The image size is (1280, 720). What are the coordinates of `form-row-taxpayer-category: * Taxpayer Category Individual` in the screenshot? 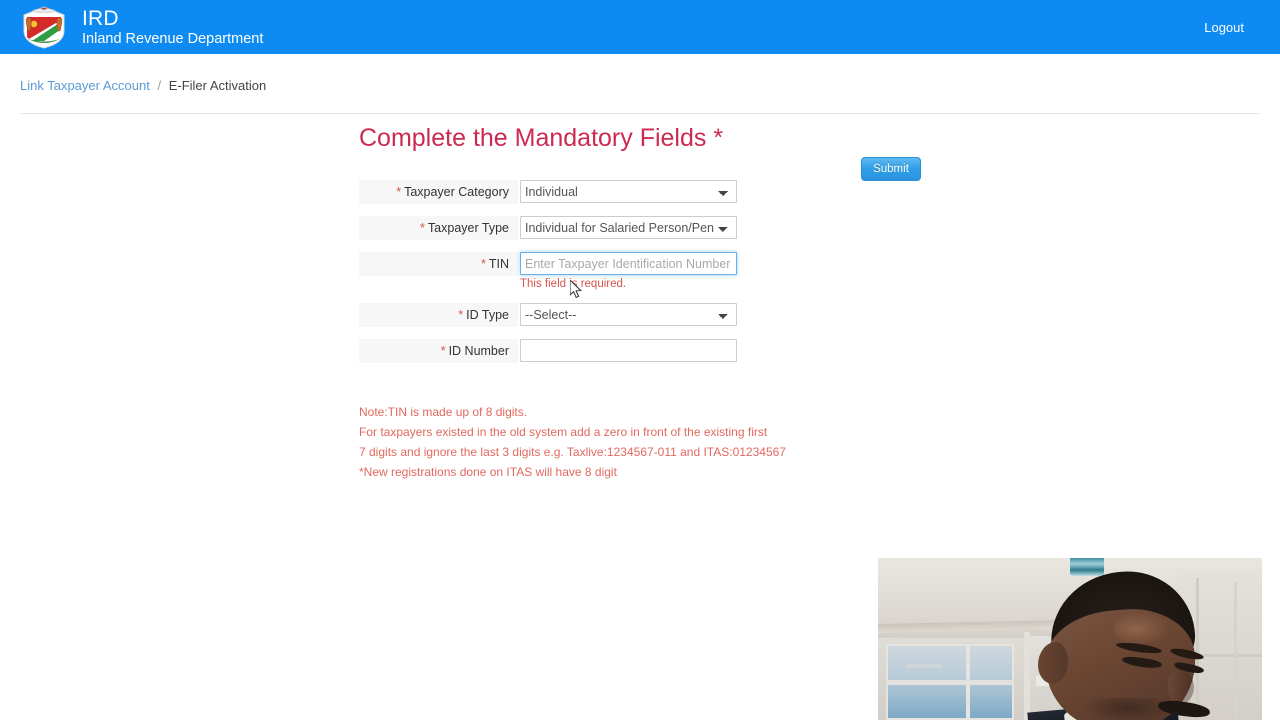 It's located at (548, 192).